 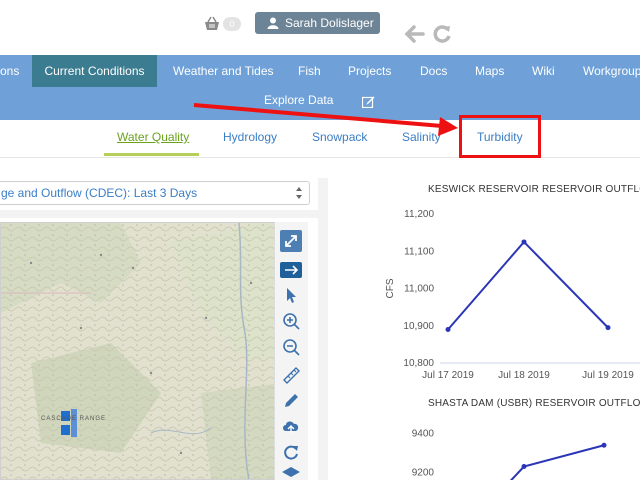 I want to click on y-tick-label: 9400, so click(x=423, y=434).